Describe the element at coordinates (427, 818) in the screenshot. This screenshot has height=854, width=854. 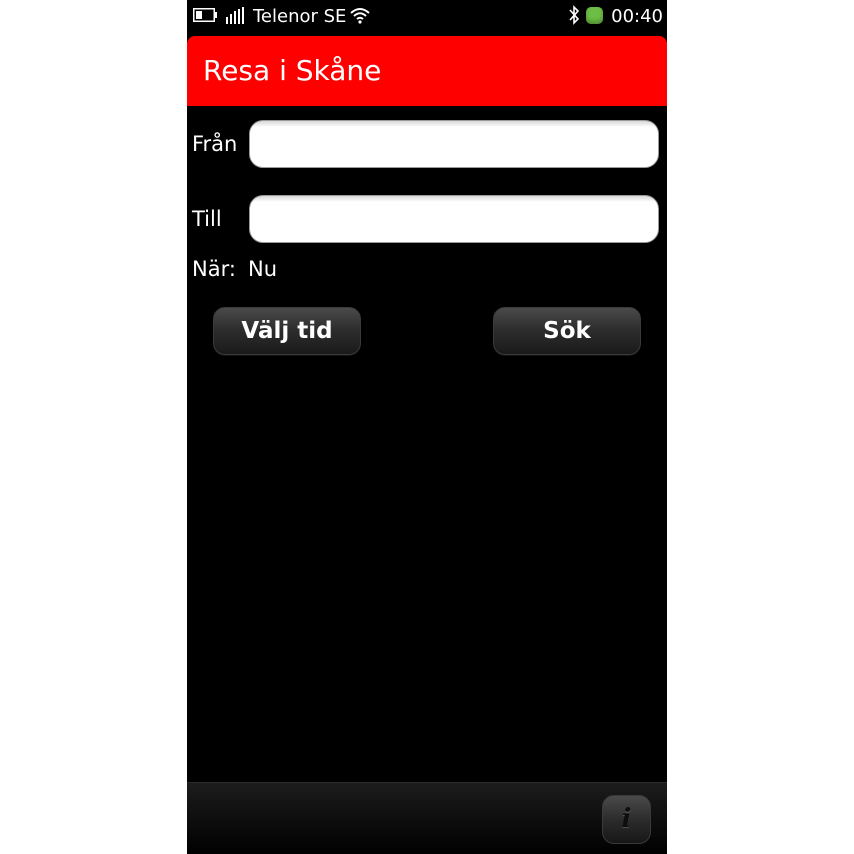
I see `bottom-toolbar: i` at that location.